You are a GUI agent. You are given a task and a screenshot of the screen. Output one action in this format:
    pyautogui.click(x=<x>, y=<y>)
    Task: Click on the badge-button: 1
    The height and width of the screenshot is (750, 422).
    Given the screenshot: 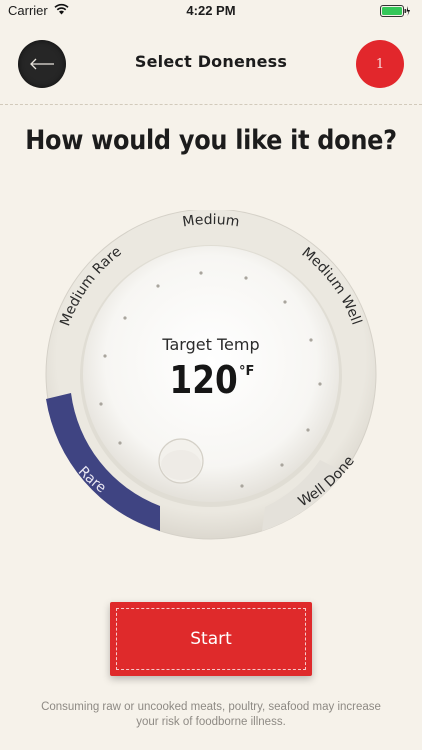 What is the action you would take?
    pyautogui.click(x=380, y=64)
    